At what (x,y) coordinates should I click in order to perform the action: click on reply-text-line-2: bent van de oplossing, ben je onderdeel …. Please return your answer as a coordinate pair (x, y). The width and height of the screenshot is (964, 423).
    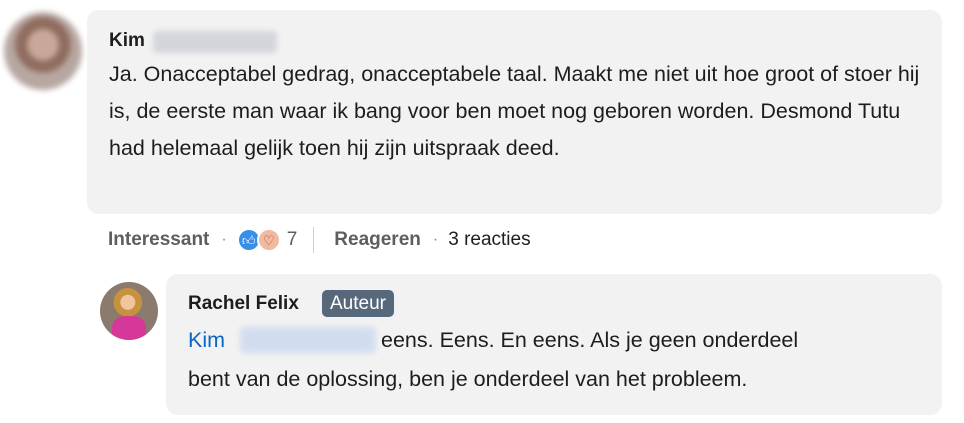
    Looking at the image, I should click on (468, 379).